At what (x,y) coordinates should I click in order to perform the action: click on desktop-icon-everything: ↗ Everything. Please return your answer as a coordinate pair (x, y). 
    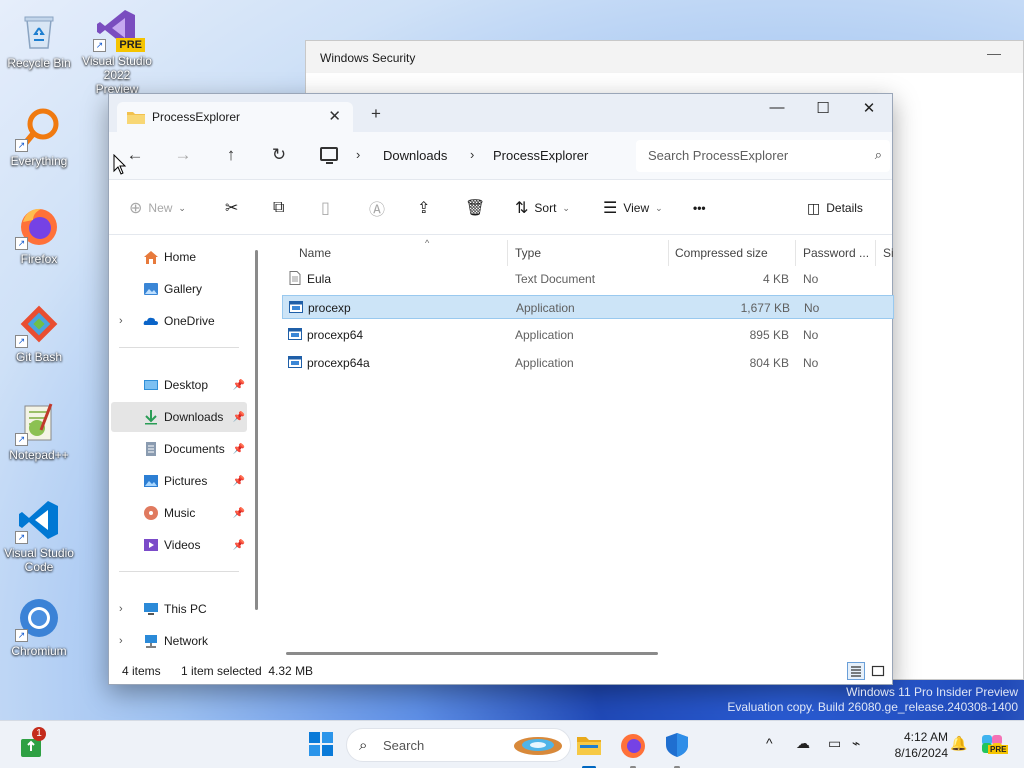
    Looking at the image, I should click on (39, 137).